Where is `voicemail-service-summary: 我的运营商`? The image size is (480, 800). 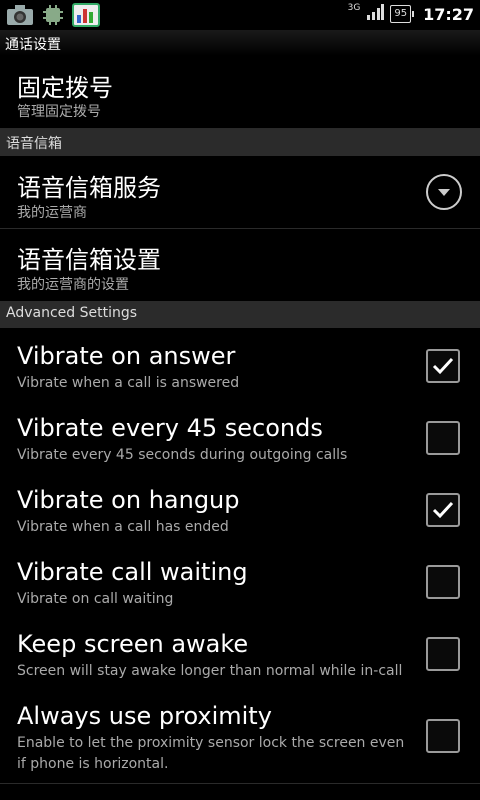
voicemail-service-summary: 我的运营商 is located at coordinates (52, 213).